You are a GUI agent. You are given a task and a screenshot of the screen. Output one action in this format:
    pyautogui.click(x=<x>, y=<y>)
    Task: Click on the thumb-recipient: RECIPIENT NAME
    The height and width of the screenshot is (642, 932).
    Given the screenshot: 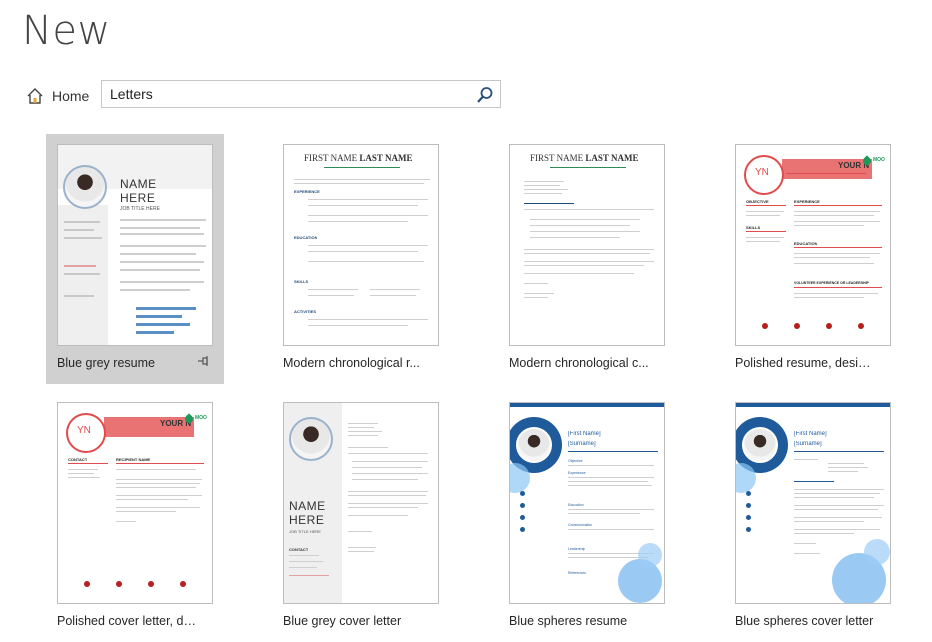 What is the action you would take?
    pyautogui.click(x=133, y=459)
    